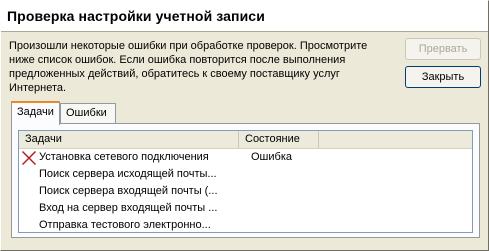 The image size is (489, 251). I want to click on column-header-empty, so click(395, 139).